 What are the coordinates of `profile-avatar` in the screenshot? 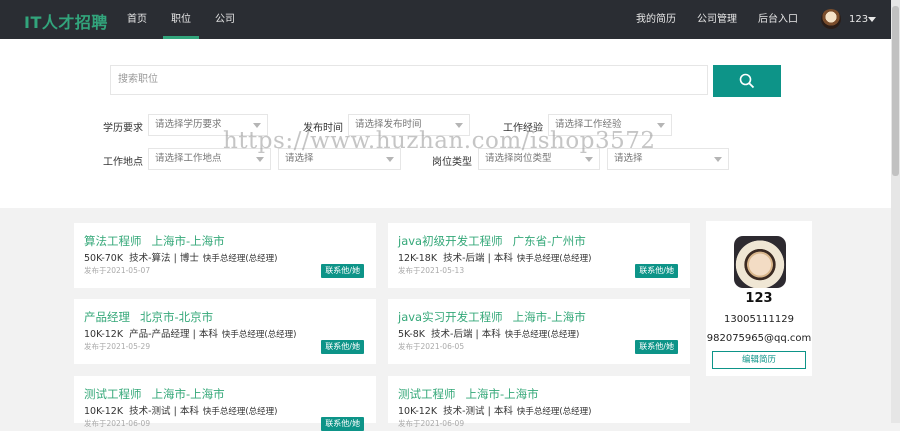 It's located at (760, 262).